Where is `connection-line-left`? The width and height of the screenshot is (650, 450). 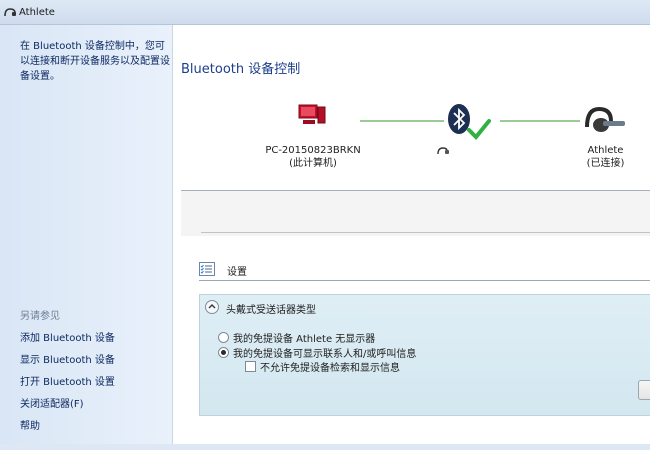 connection-line-left is located at coordinates (402, 121).